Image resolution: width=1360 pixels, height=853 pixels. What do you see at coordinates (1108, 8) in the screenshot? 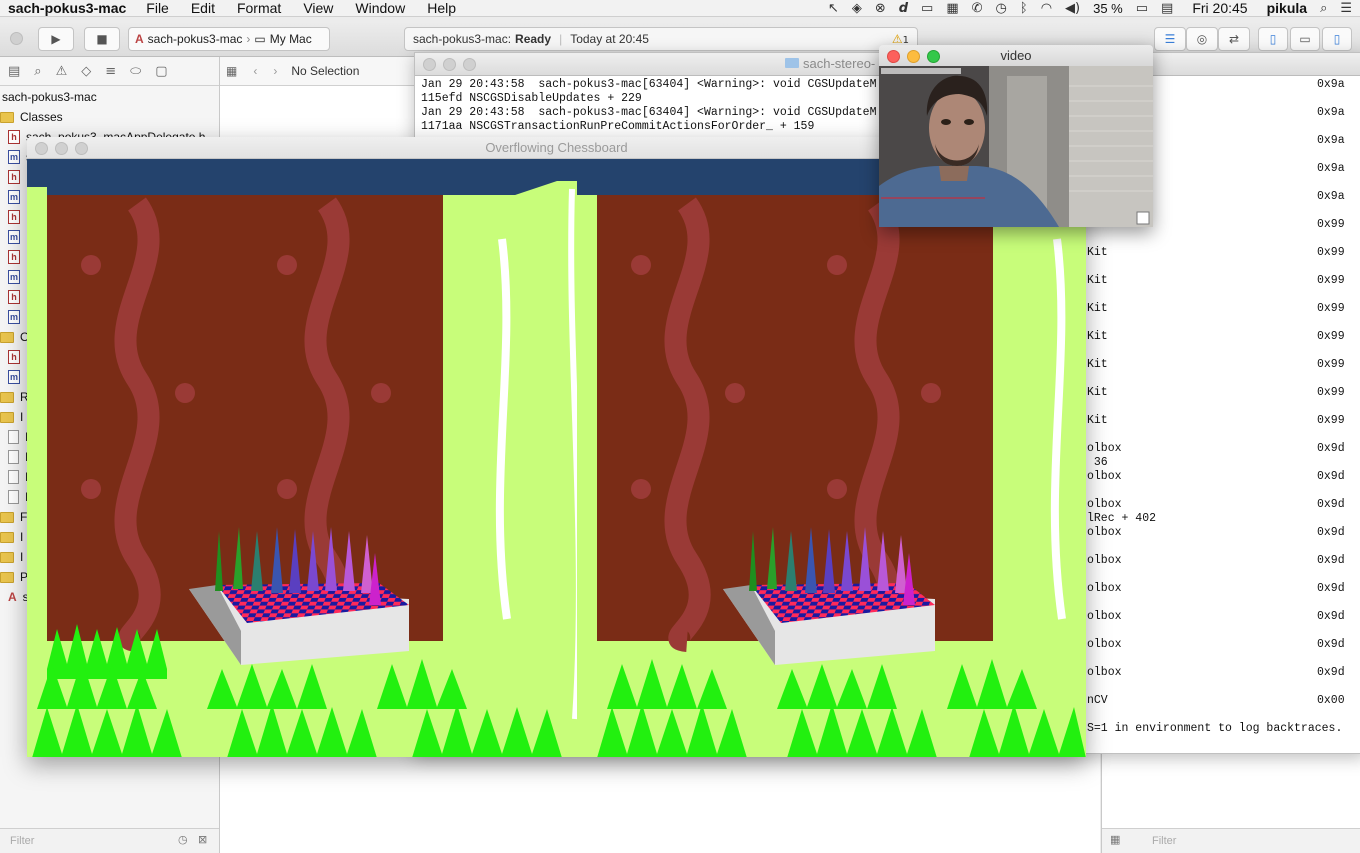
I see `battery-percent: 35 %` at bounding box center [1108, 8].